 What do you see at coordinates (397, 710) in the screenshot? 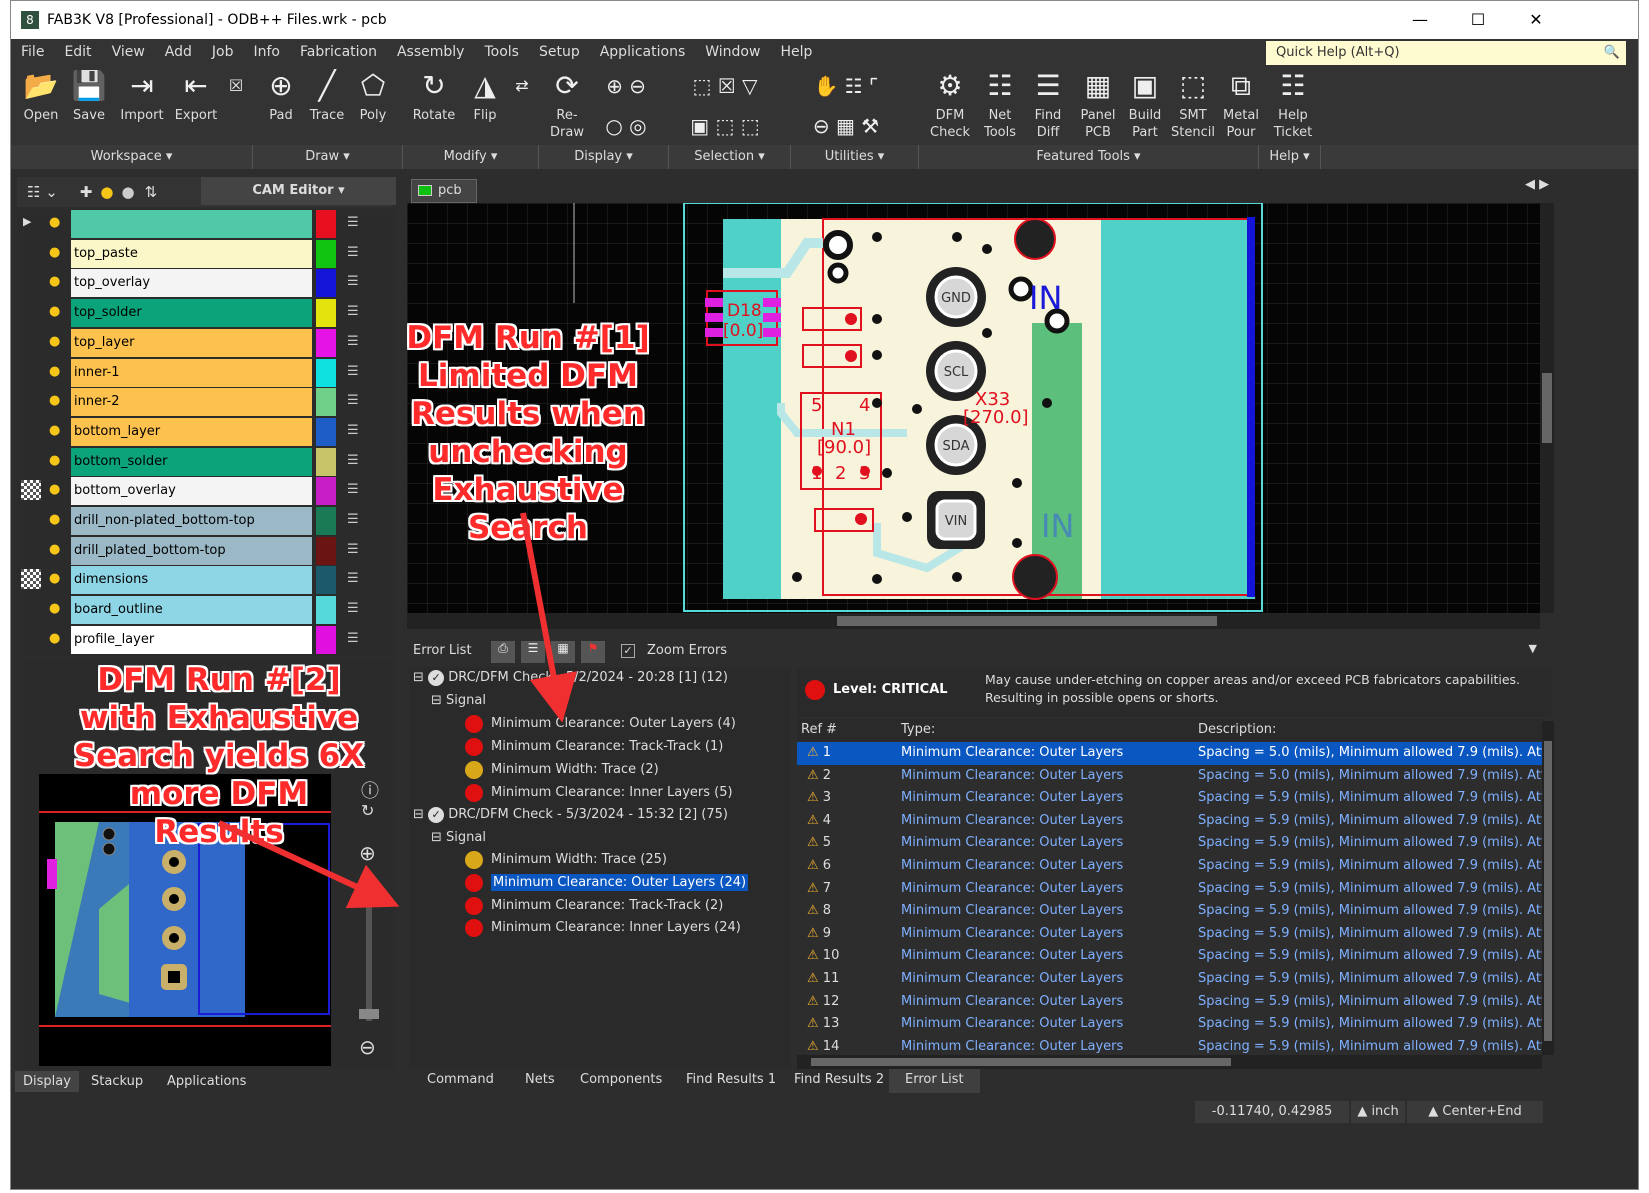
I see `annotation-arrows` at bounding box center [397, 710].